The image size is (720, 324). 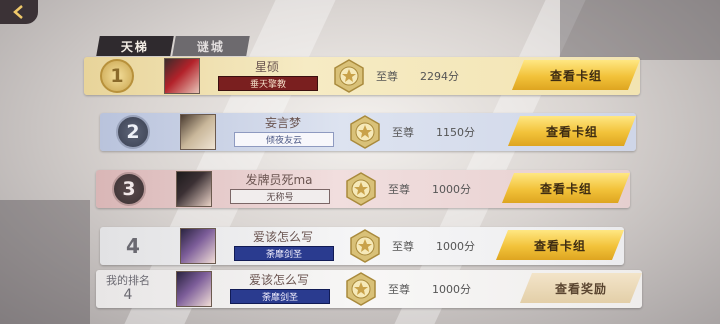 I want to click on tab-puzzle-city: 谜城, so click(x=211, y=46).